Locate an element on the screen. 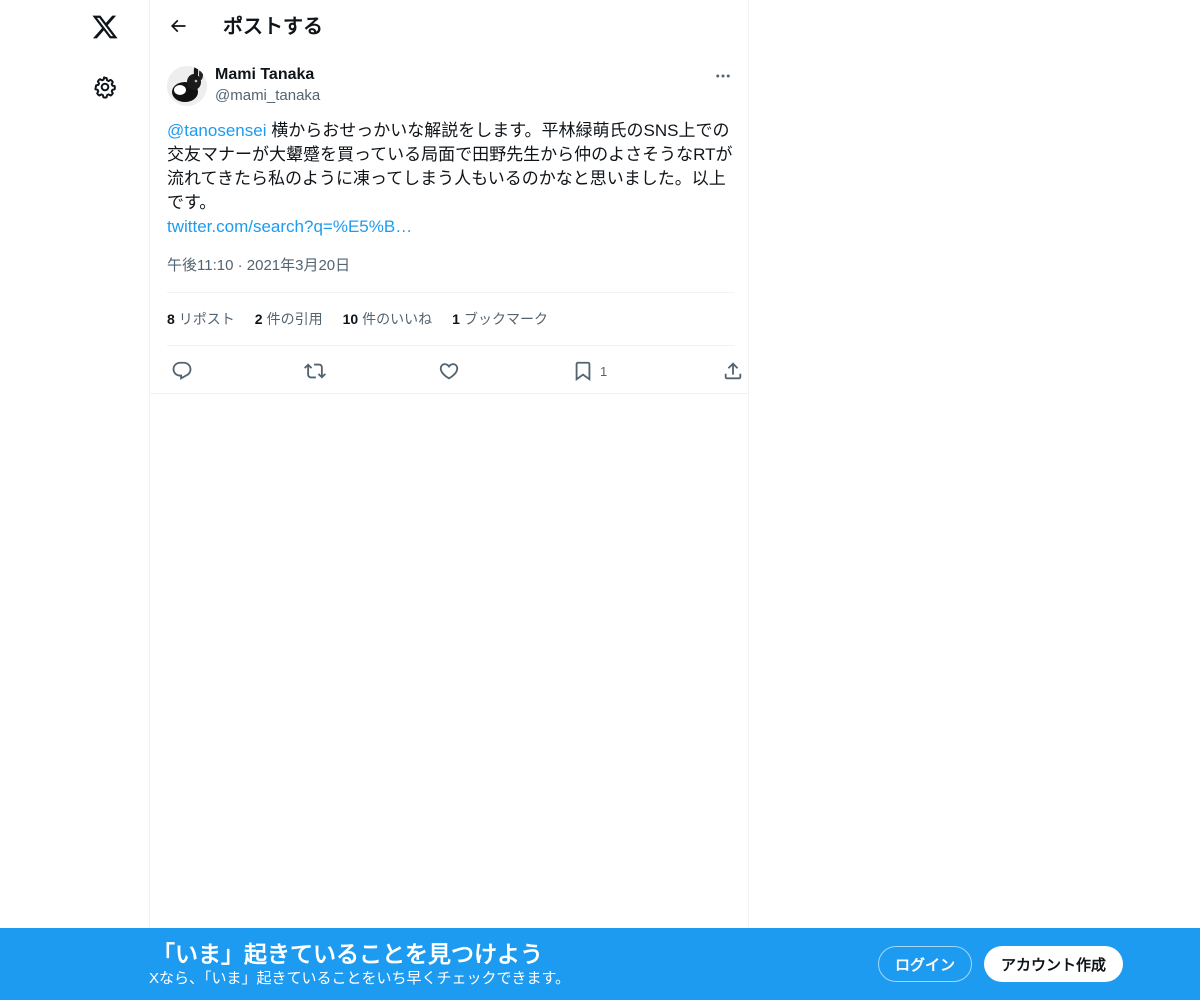 This screenshot has width=1200, height=1000. gear-icon is located at coordinates (105, 87).